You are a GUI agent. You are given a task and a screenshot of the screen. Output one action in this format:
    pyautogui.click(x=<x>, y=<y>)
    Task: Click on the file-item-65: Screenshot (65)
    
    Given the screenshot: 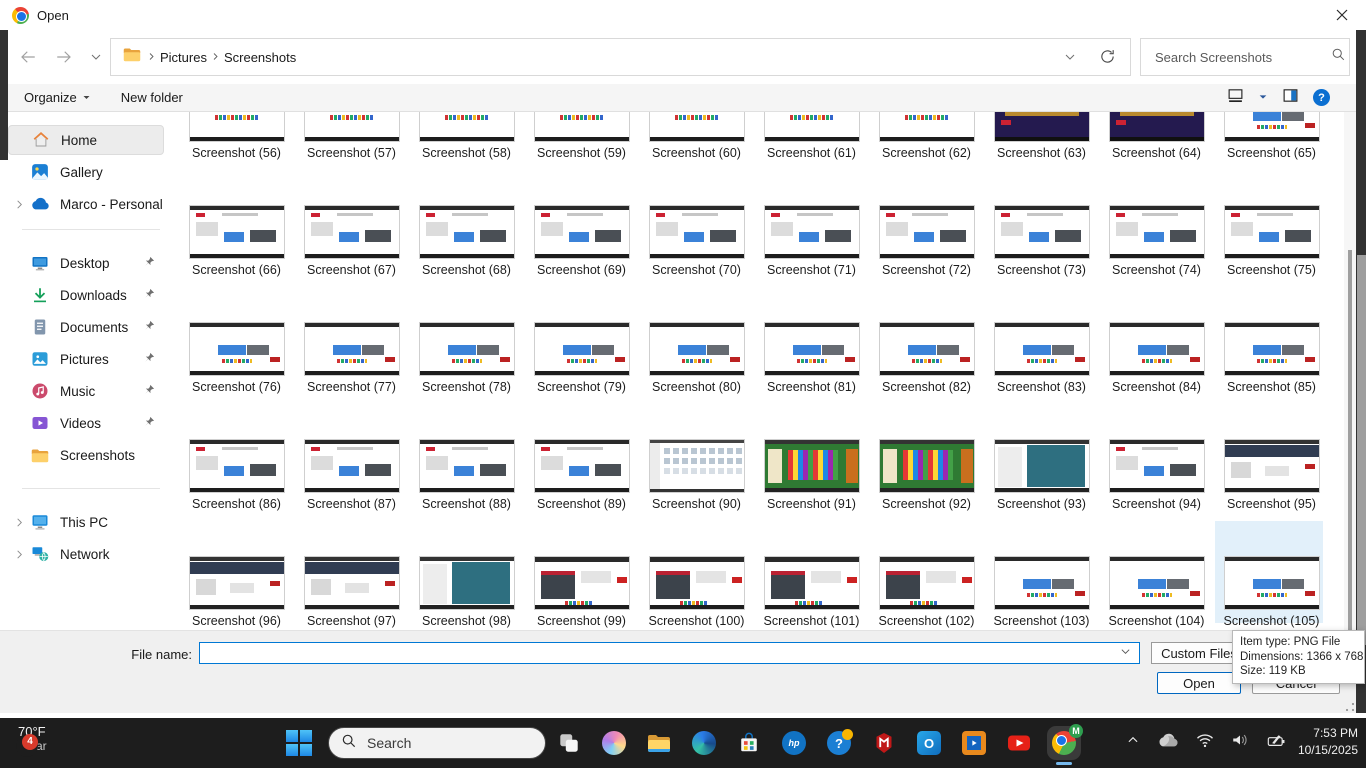 What is the action you would take?
    pyautogui.click(x=1271, y=136)
    